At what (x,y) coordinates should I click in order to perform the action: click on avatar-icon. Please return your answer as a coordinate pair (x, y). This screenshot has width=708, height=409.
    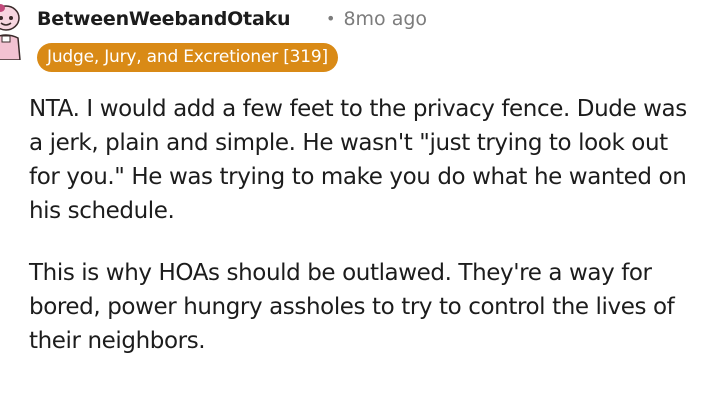
    Looking at the image, I should click on (10, 32).